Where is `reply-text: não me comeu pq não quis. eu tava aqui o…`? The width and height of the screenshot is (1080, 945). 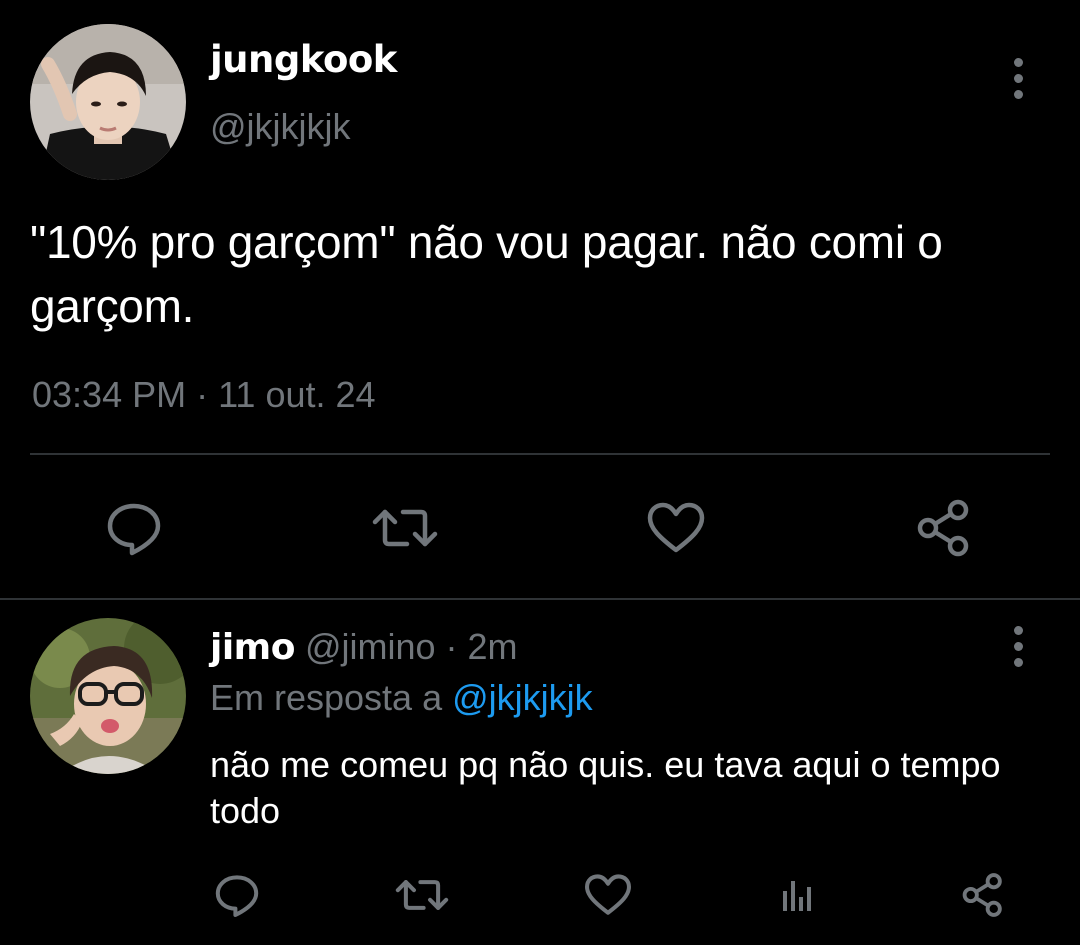
reply-text: não me comeu pq não quis. eu tava aqui o… is located at coordinates (605, 787).